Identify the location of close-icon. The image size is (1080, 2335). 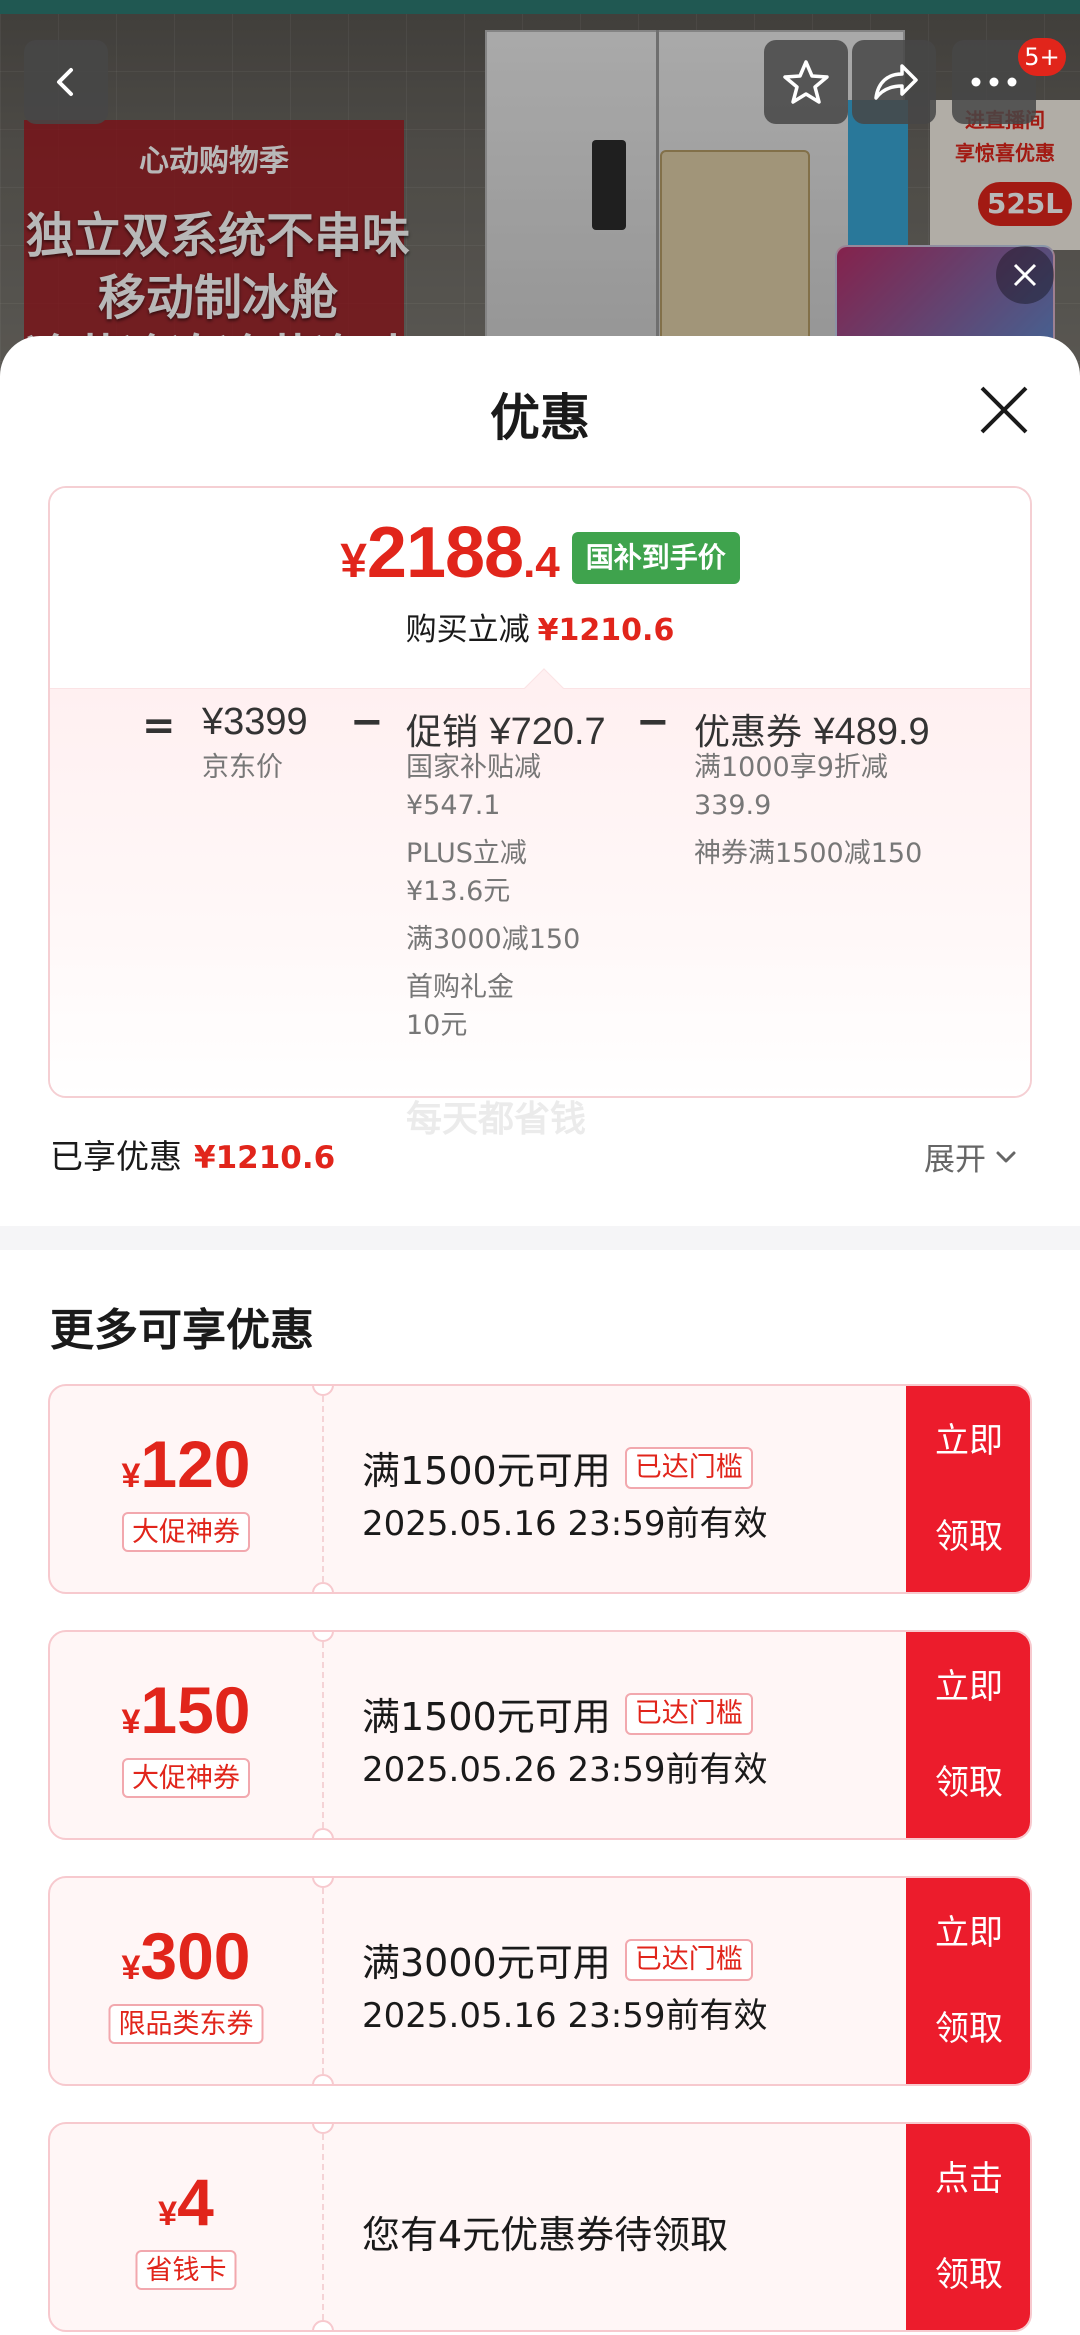
(1025, 275).